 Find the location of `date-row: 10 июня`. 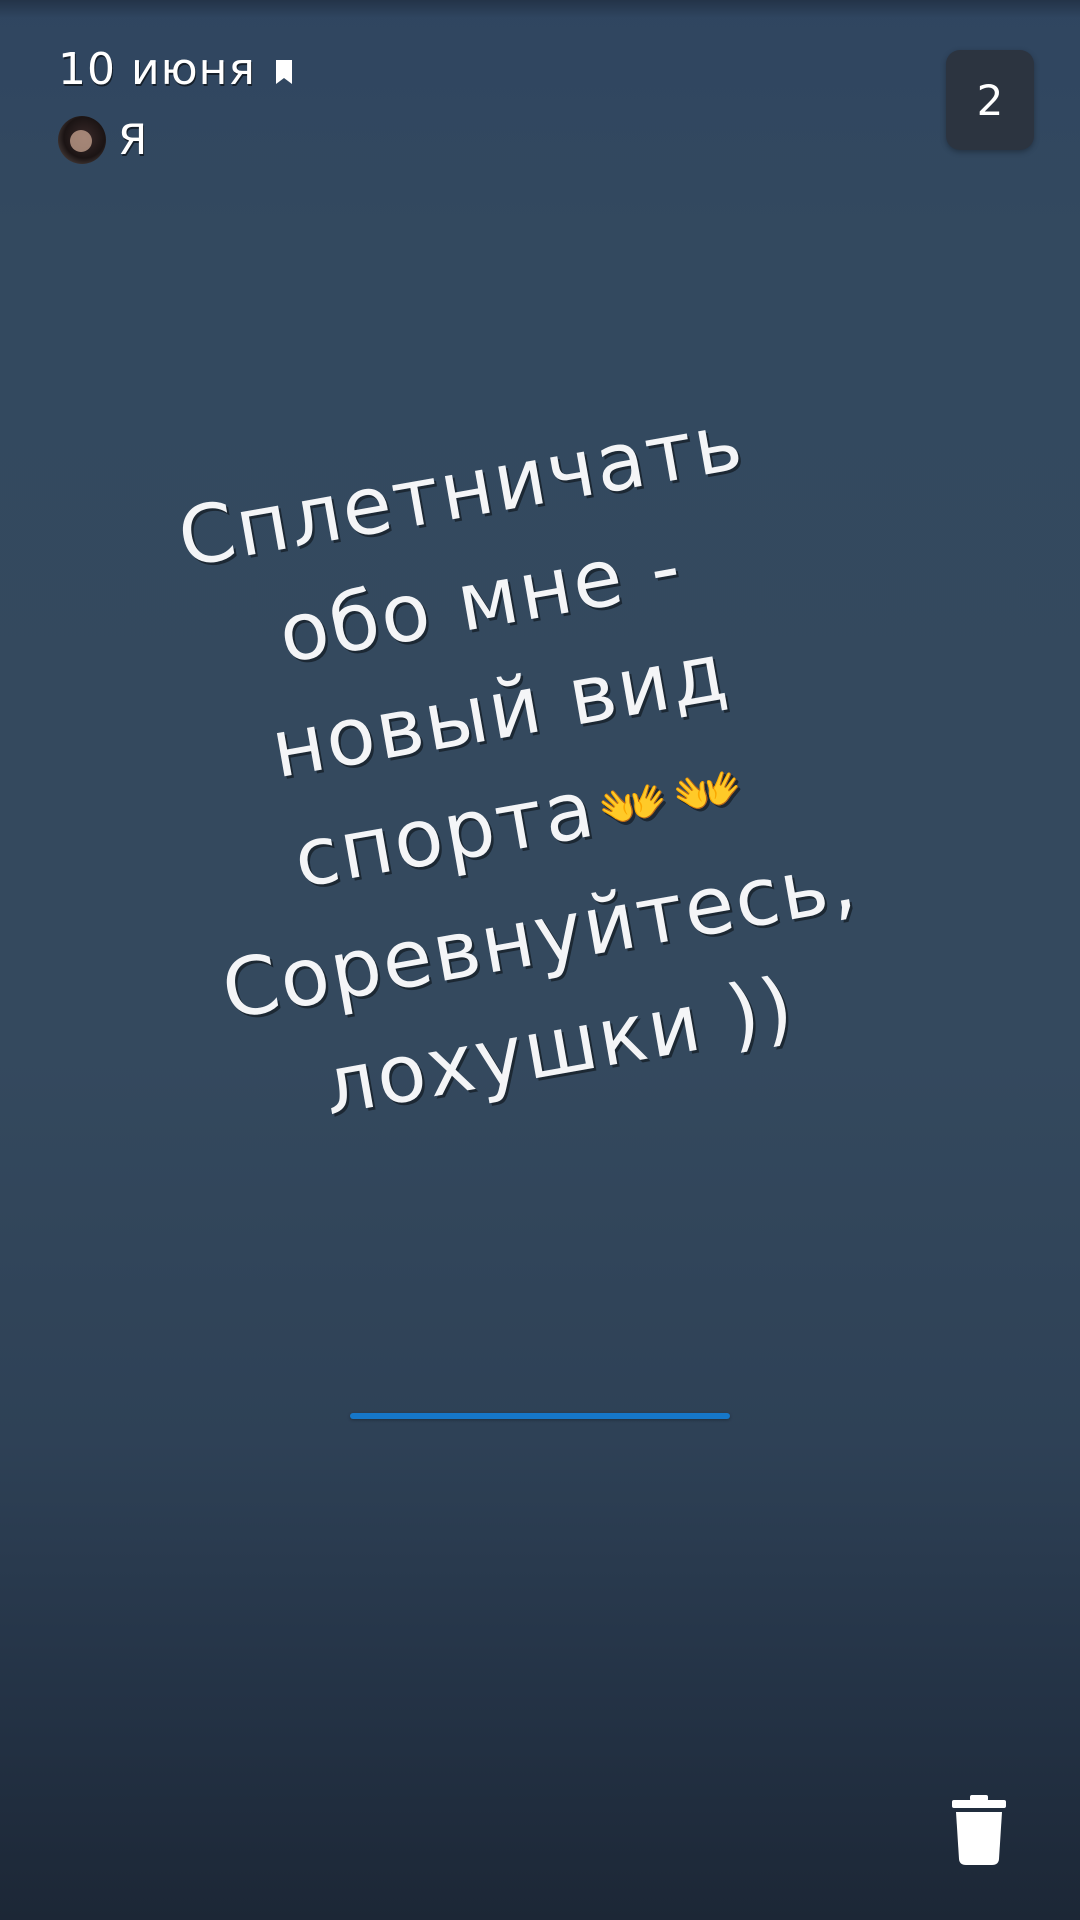

date-row: 10 июня is located at coordinates (176, 69).